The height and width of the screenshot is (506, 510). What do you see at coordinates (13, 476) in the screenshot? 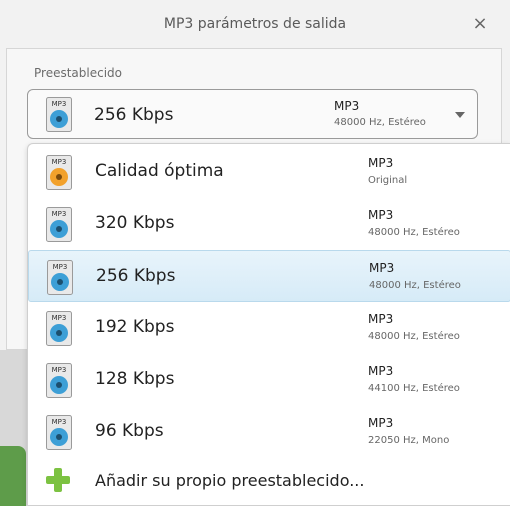
I see `background-thumbnail` at bounding box center [13, 476].